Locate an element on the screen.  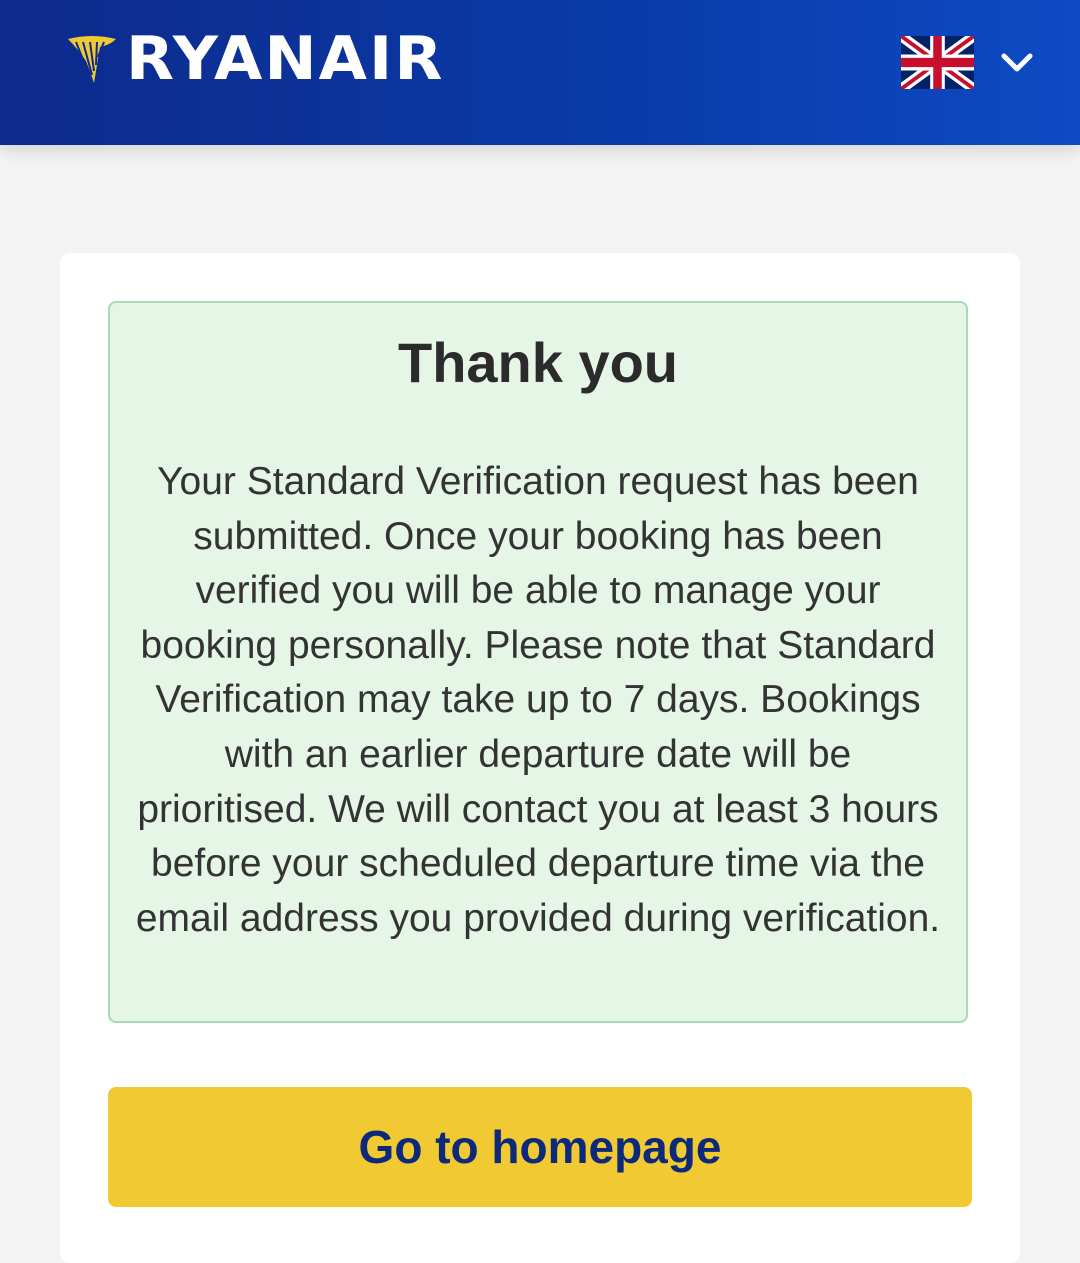
ryanair-logo: RYANAIR is located at coordinates (254, 59).